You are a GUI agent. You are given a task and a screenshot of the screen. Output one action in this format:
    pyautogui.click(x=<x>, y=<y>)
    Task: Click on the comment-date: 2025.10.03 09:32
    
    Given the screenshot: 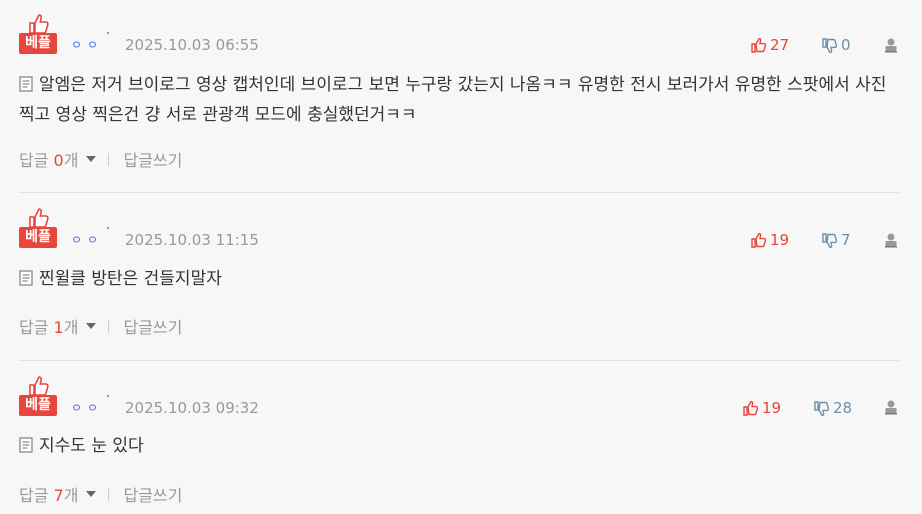 What is the action you would take?
    pyautogui.click(x=192, y=408)
    